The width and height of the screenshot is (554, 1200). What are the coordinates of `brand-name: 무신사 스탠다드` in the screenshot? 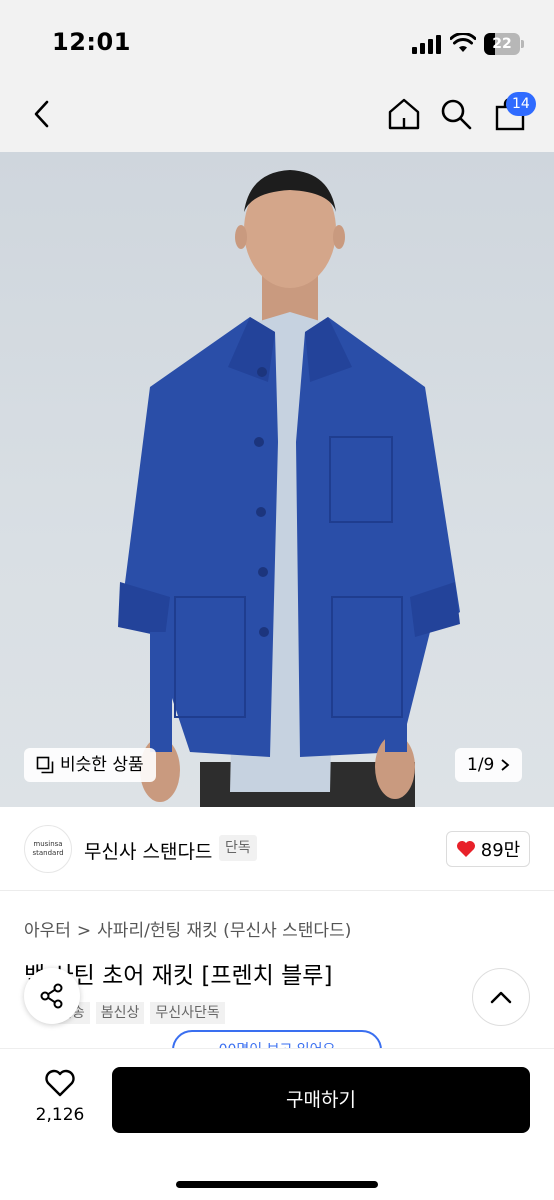 It's located at (148, 850).